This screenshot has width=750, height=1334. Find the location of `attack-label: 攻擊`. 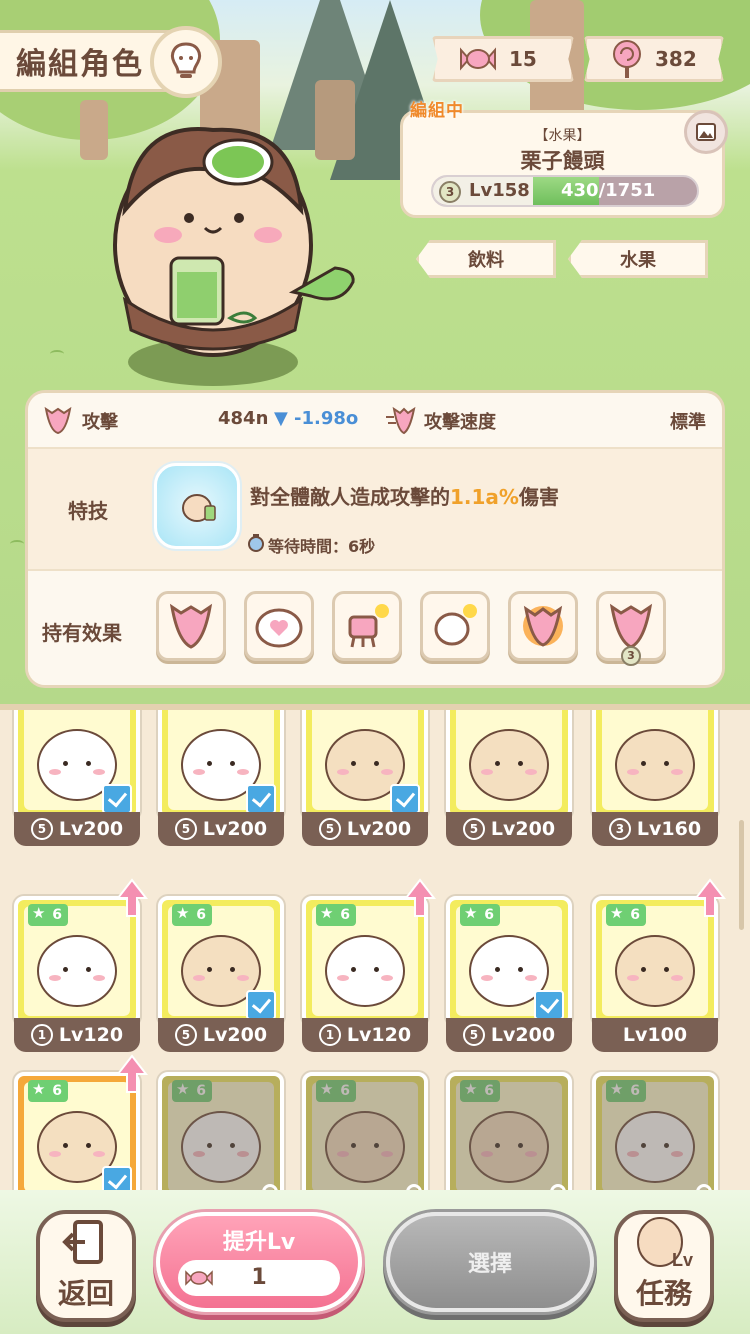

attack-label: 攻擊 is located at coordinates (100, 422).